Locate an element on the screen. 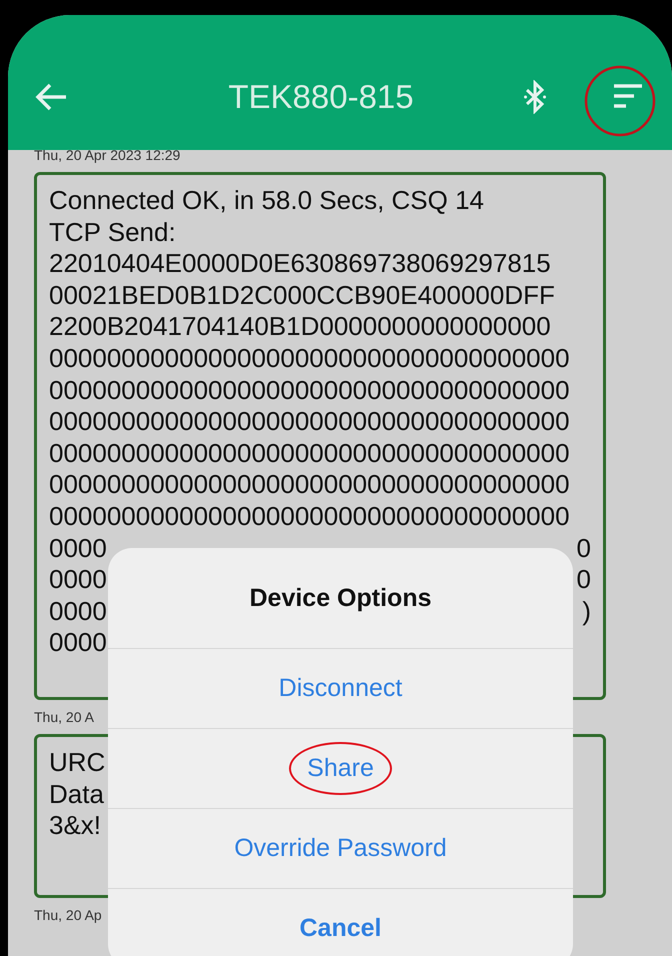  message-date: Thu, 20 A is located at coordinates (64, 717).